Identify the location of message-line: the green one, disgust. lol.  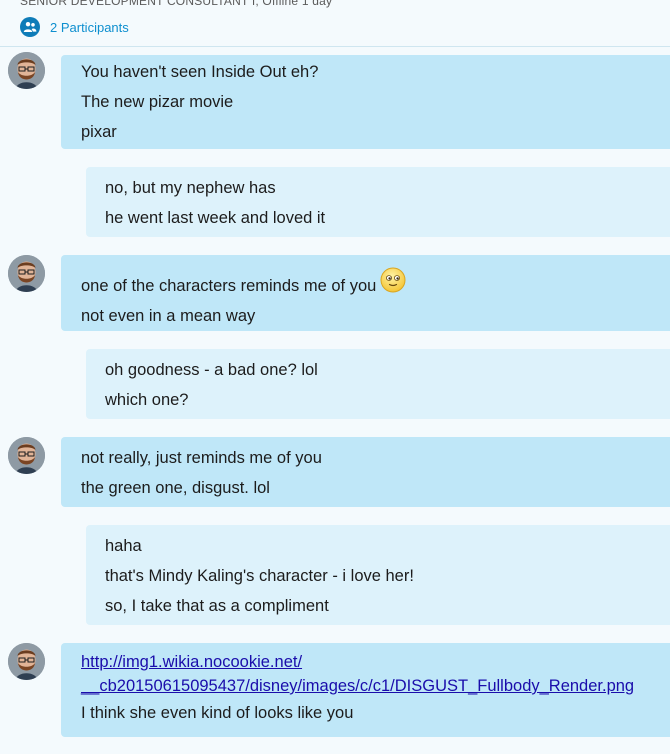
(175, 488).